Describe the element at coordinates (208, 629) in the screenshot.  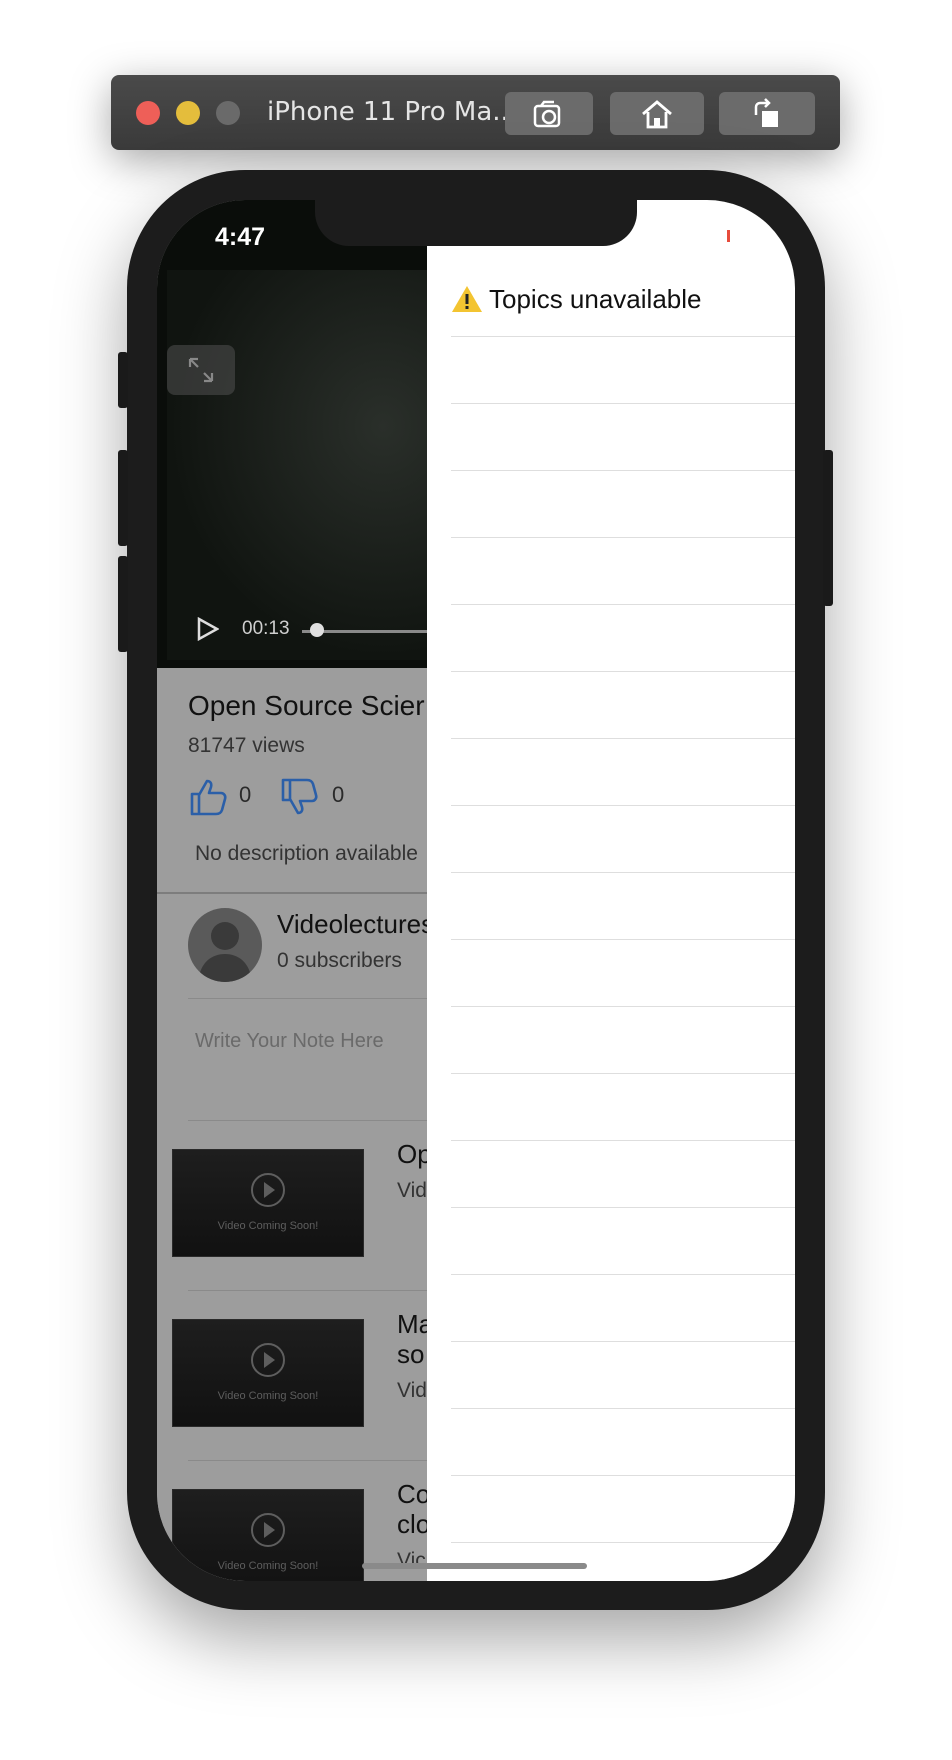
I see `play-icon` at that location.